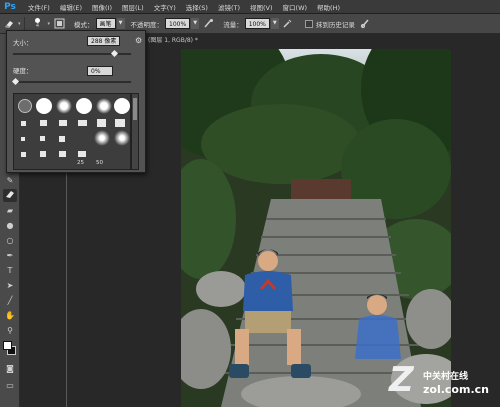 This screenshot has height=407, width=500. I want to click on menu-file: 文件(F), so click(39, 7).